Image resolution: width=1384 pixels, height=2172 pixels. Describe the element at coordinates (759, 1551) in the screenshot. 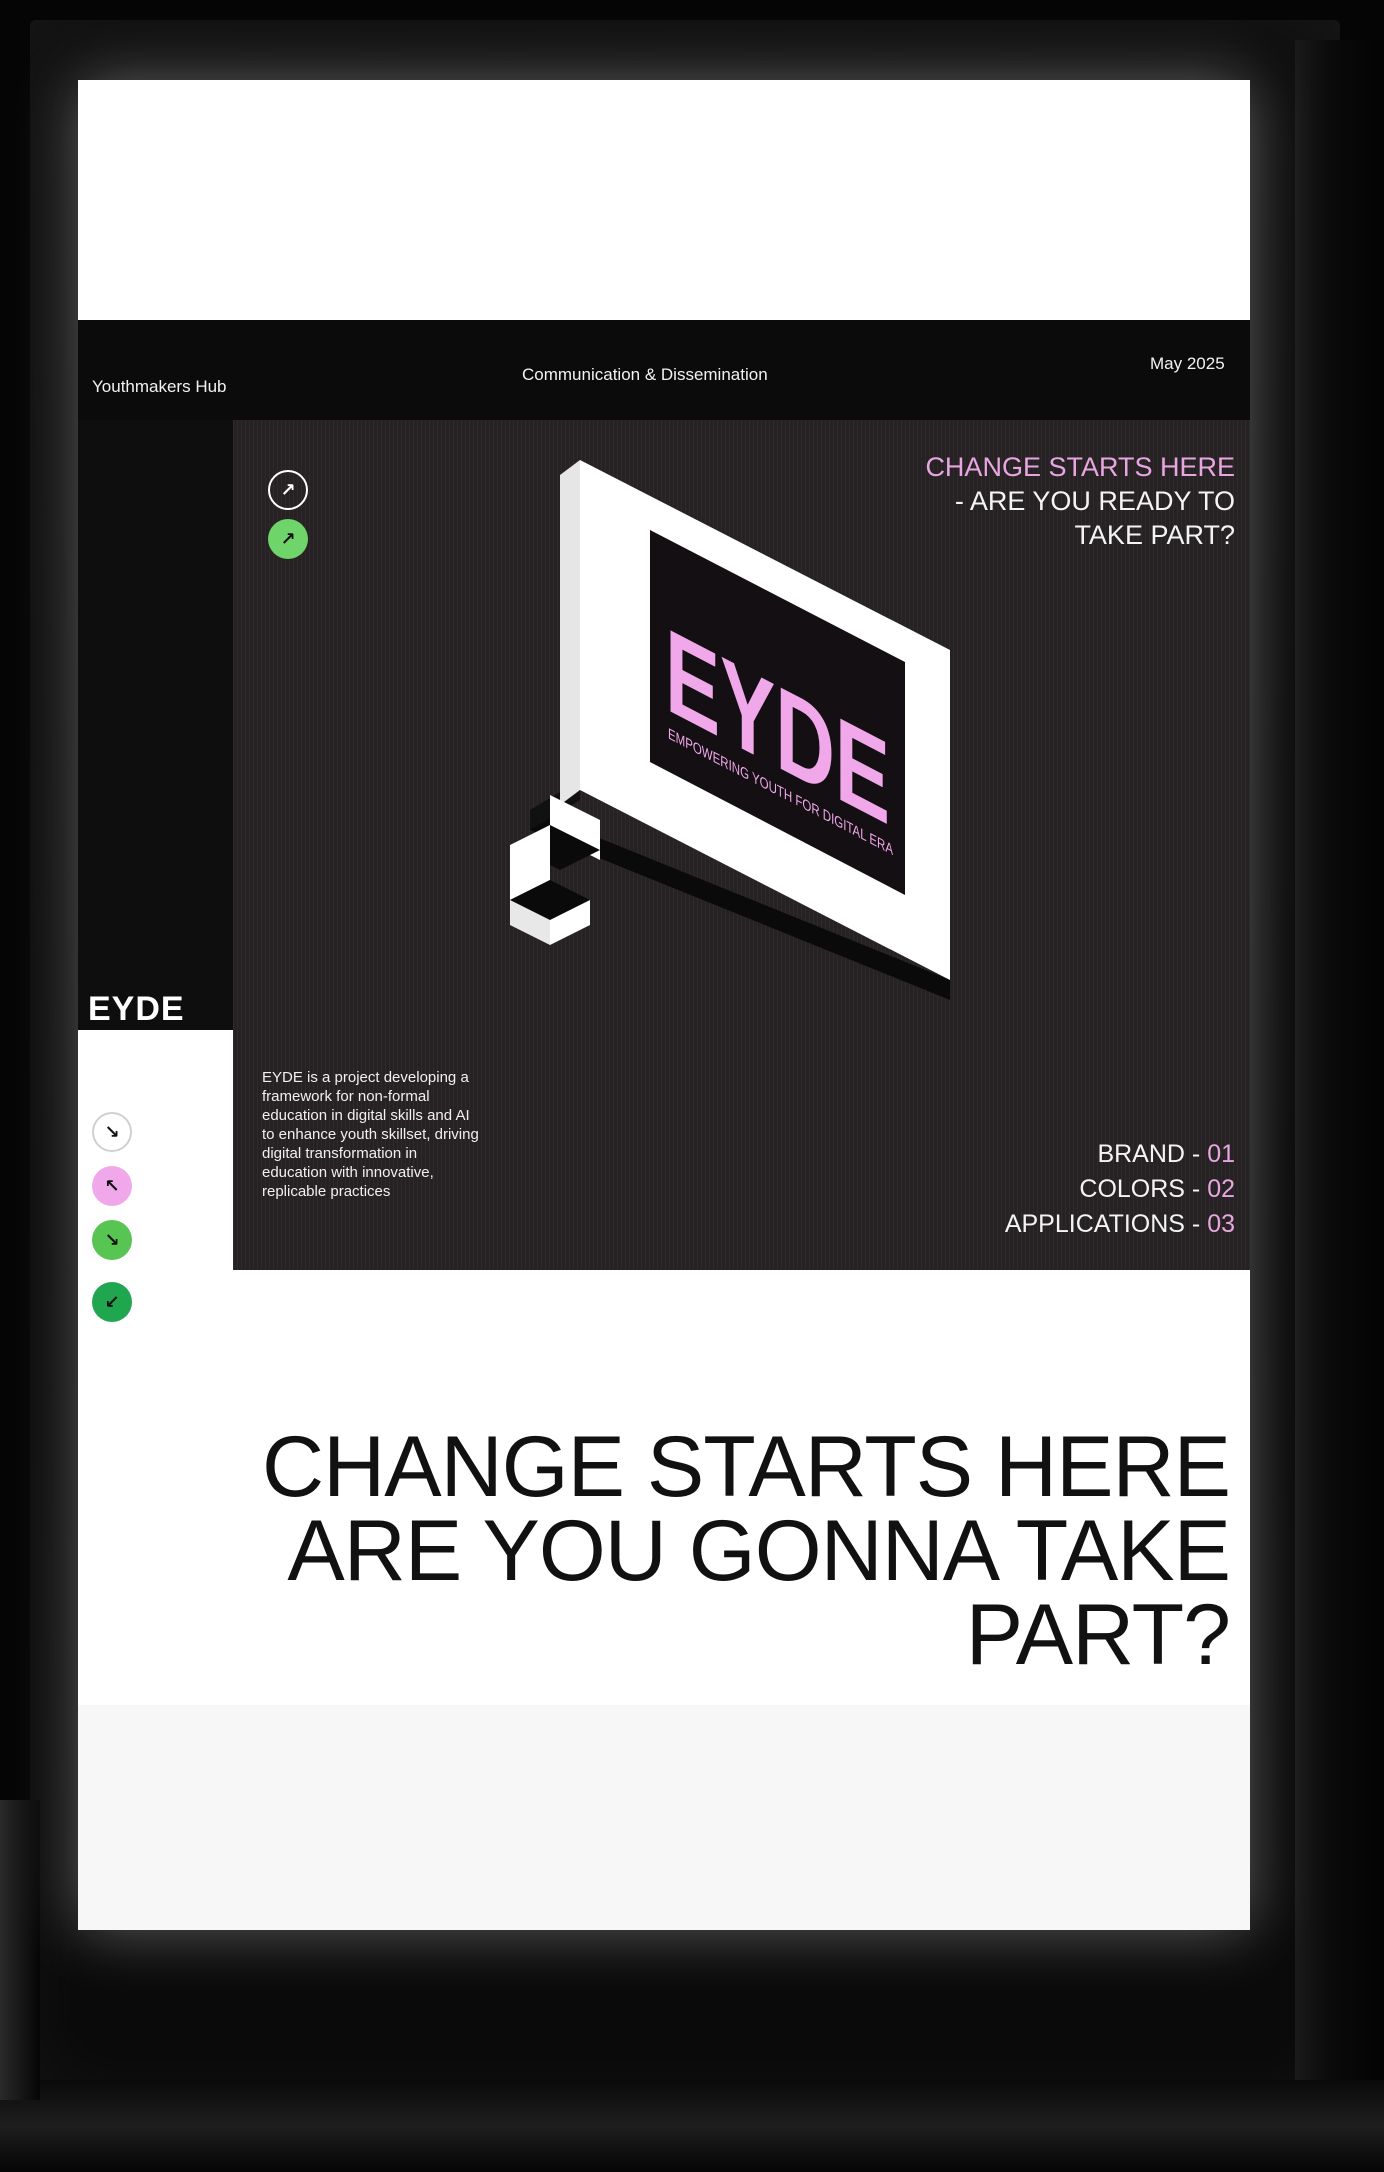

I see `big-headline-line2: ARE YOU GONNA TAKE` at that location.